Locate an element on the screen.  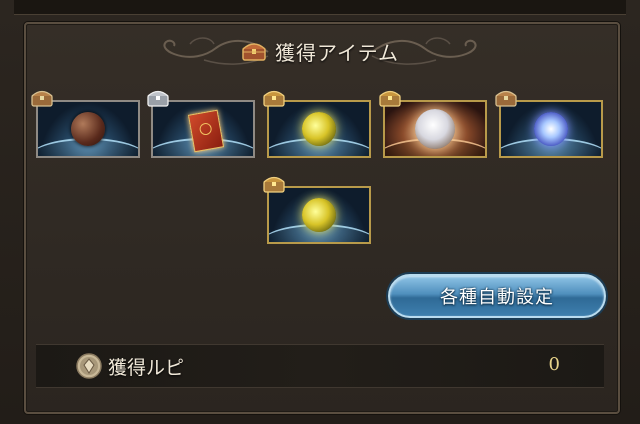
blue-orb-icon is located at coordinates (551, 129).